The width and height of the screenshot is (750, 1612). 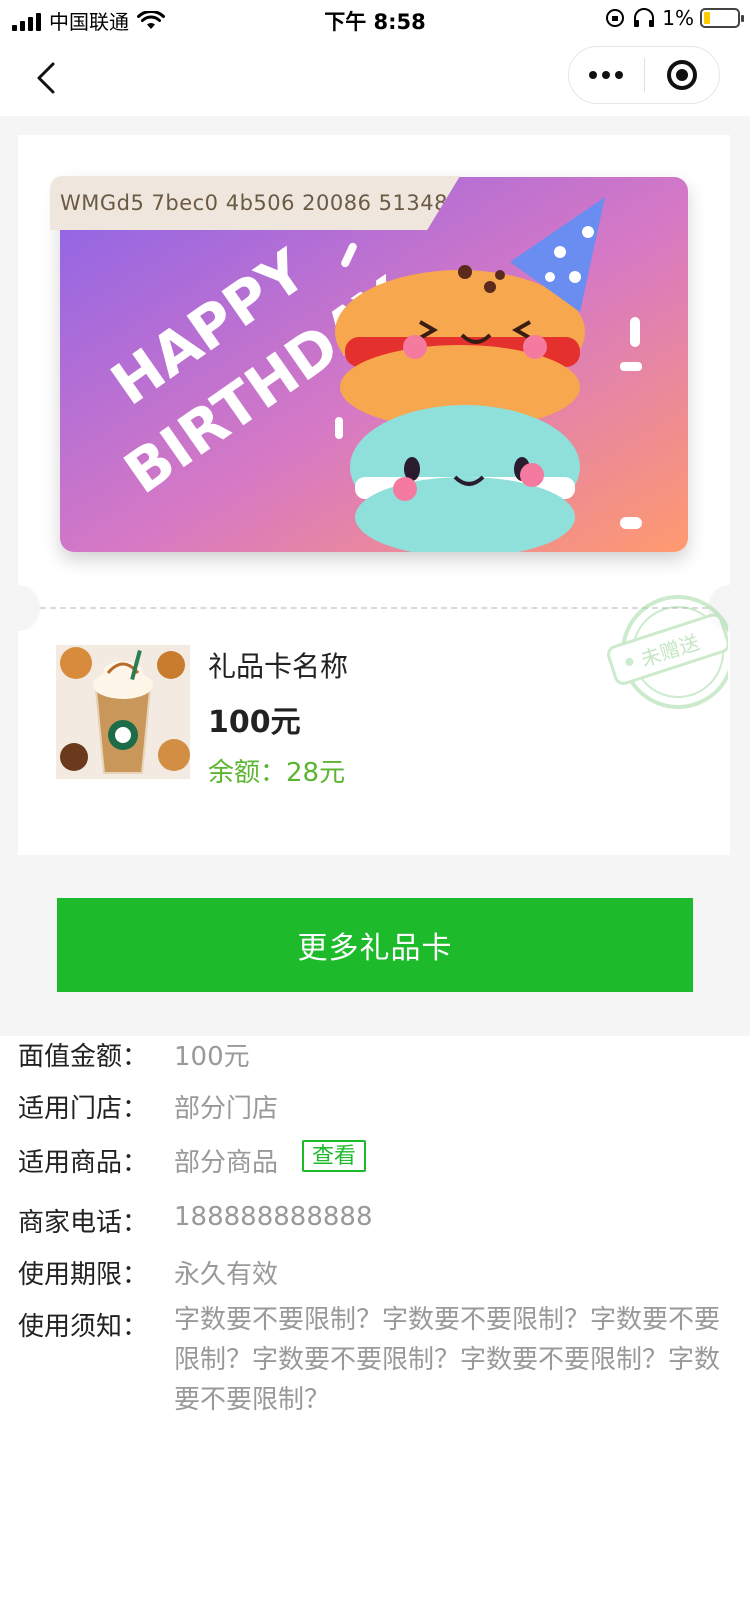 I want to click on card-code-tag: WMGd5 7bec0 4b506 20086 51348, so click(x=255, y=203).